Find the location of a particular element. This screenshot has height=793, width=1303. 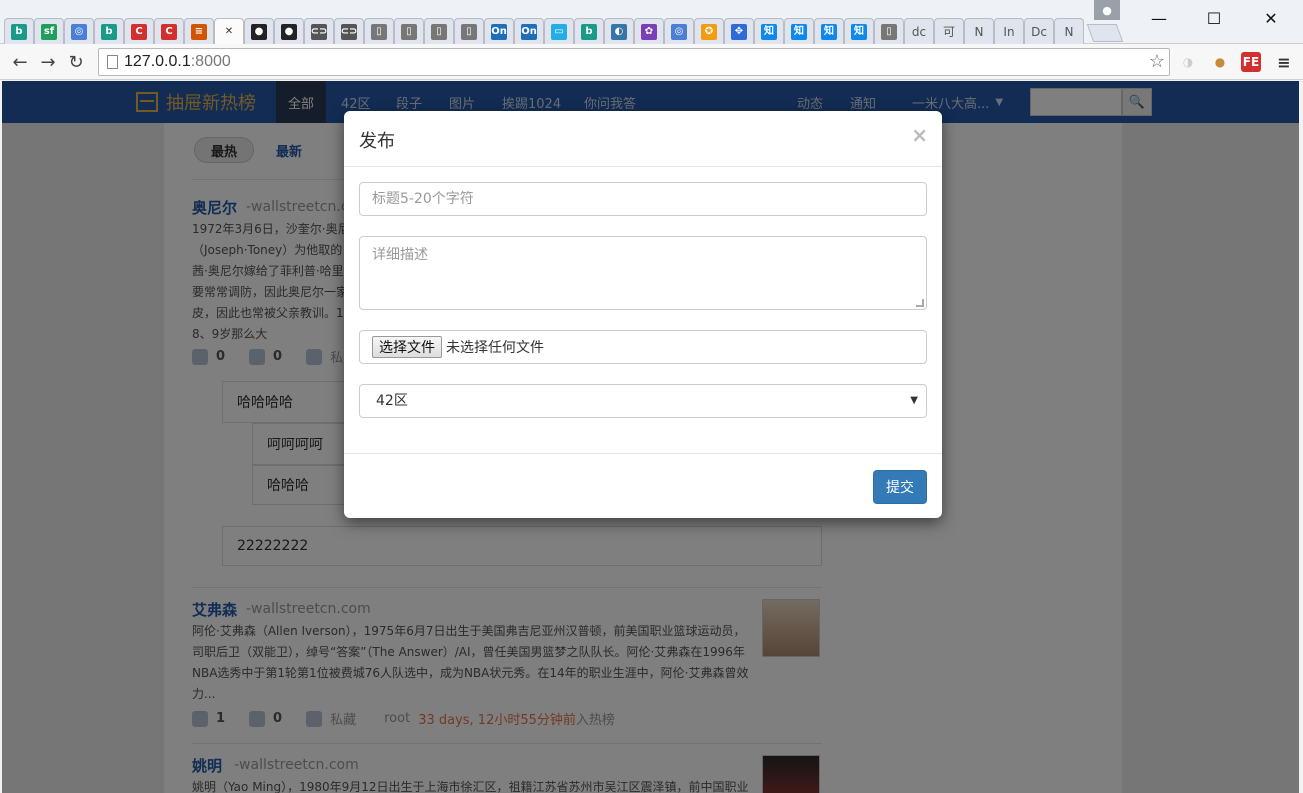

browser-tab: ≡ is located at coordinates (199, 31).